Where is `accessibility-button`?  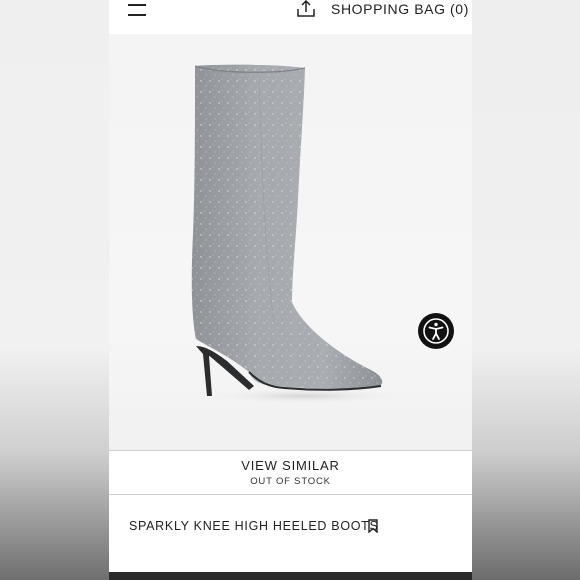 accessibility-button is located at coordinates (436, 331).